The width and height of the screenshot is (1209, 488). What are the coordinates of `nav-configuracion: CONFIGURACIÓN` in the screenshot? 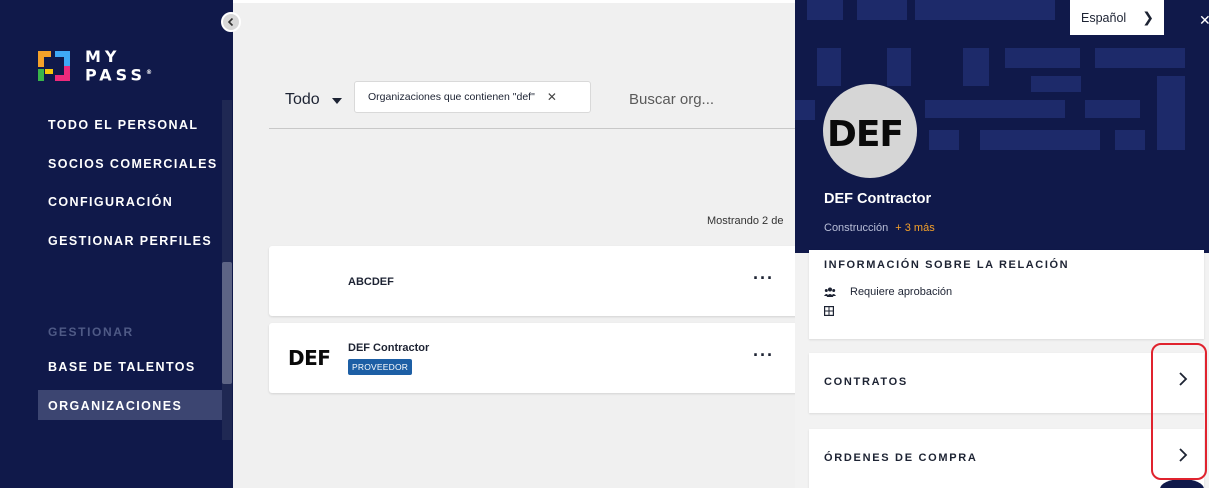 It's located at (110, 202).